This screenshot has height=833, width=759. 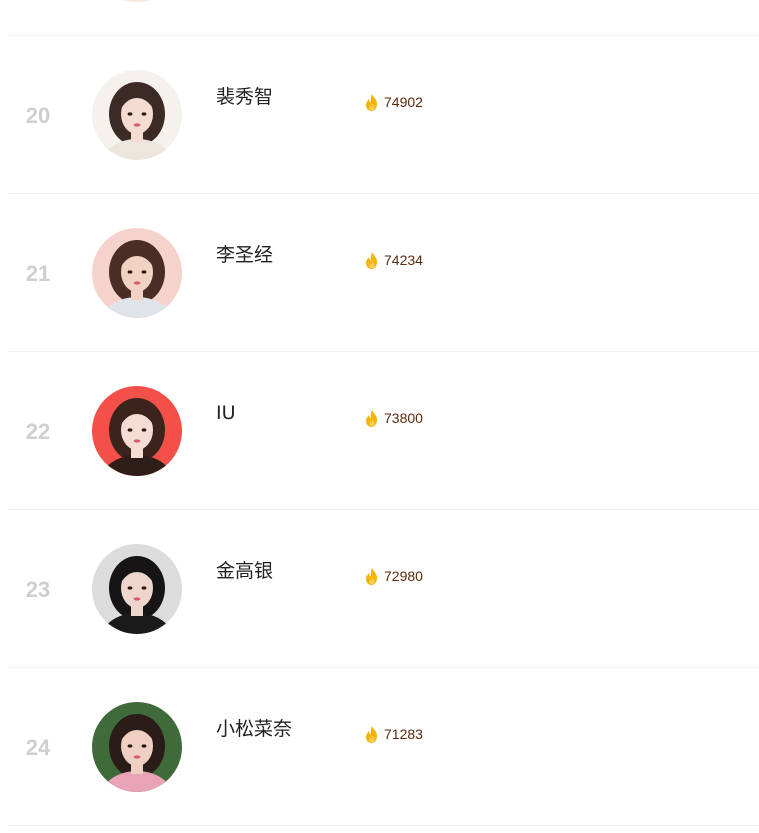 I want to click on celebrity-name: IU, so click(x=226, y=413).